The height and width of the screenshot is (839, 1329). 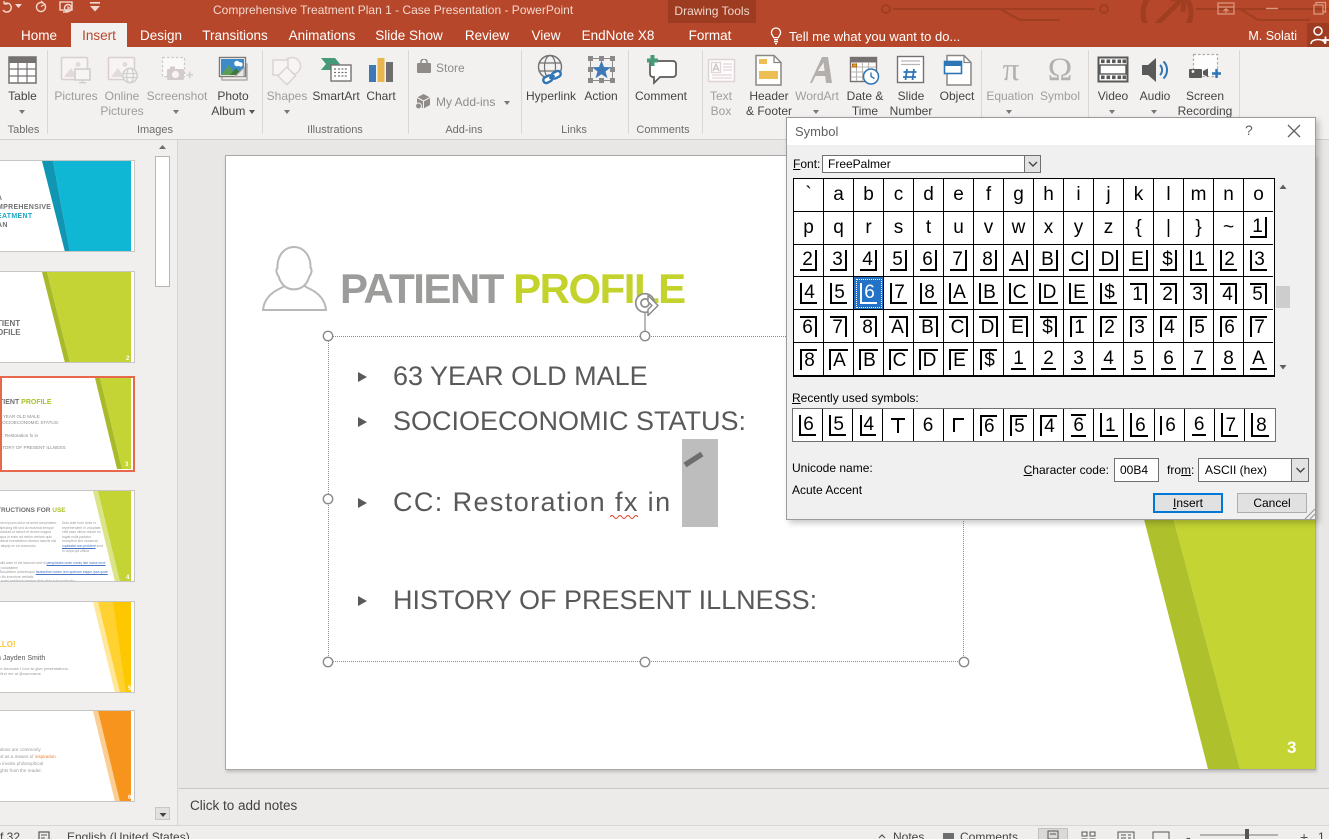 I want to click on svg-text: 5, so click(x=130, y=689).